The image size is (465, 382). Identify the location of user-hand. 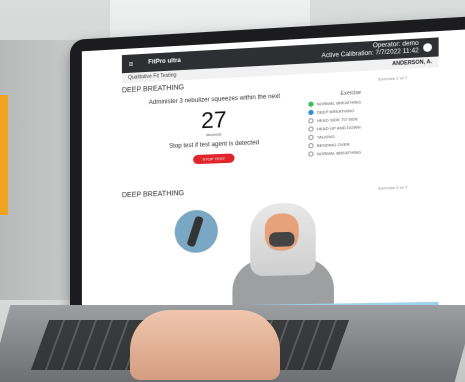
(205, 345).